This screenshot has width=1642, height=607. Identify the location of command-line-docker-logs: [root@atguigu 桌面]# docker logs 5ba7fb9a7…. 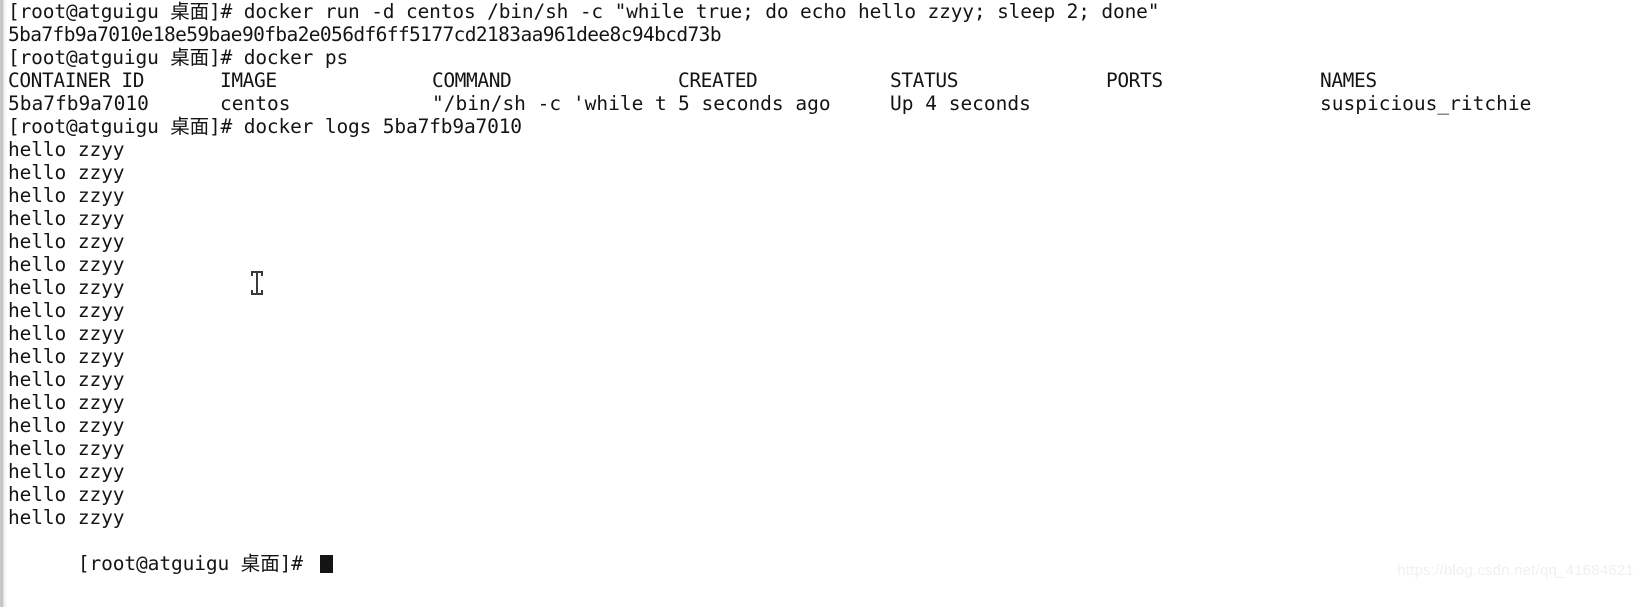
(265, 126).